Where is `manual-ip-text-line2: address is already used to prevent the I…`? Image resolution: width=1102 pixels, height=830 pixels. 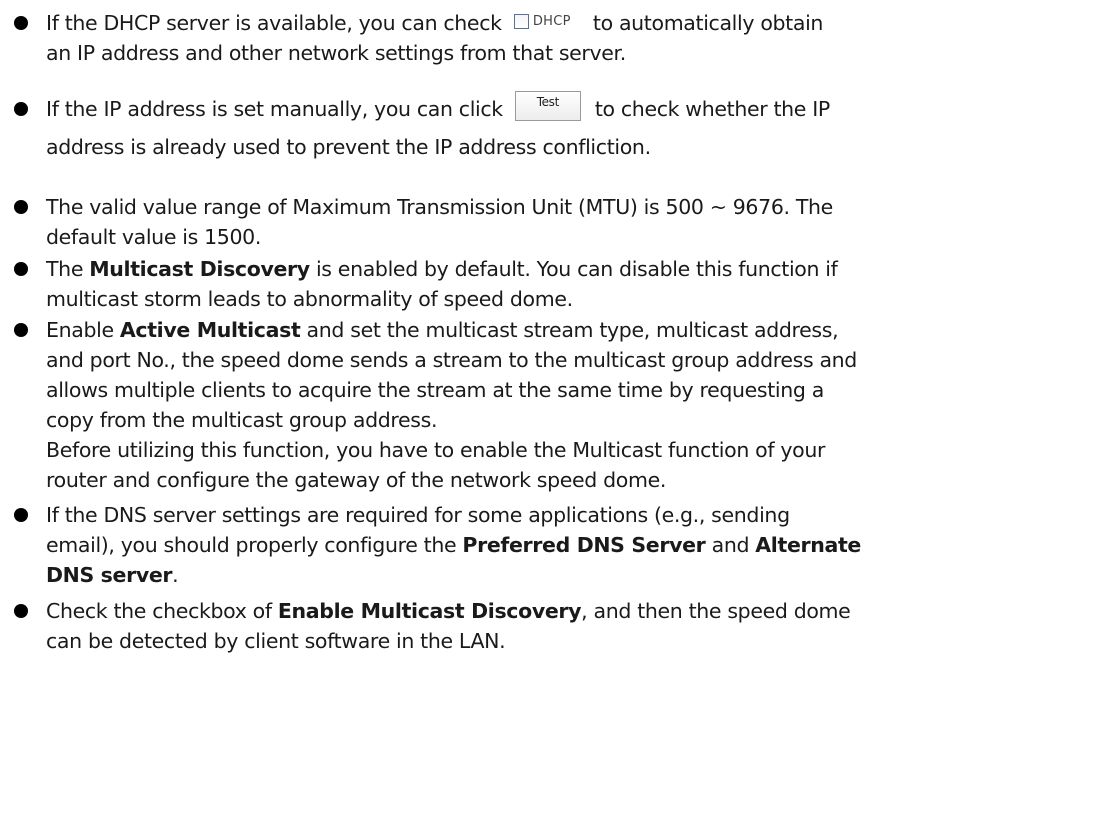
manual-ip-text-line2: address is already used to prevent the I… is located at coordinates (348, 147).